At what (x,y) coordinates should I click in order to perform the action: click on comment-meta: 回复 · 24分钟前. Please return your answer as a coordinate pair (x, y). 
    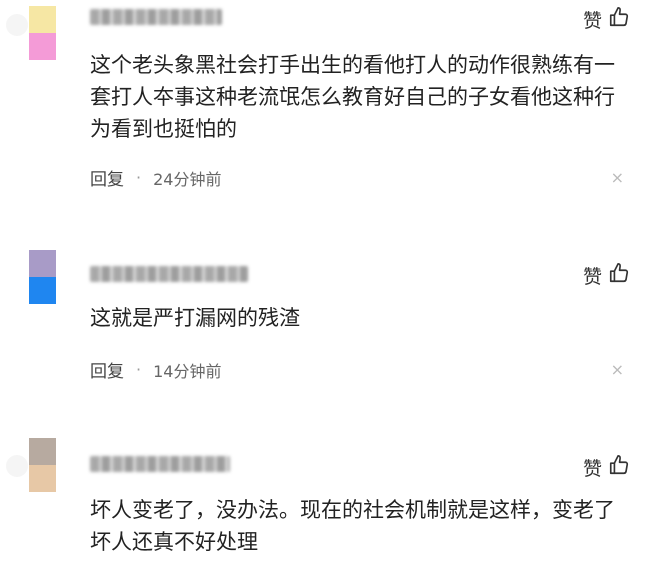
    Looking at the image, I should click on (155, 177).